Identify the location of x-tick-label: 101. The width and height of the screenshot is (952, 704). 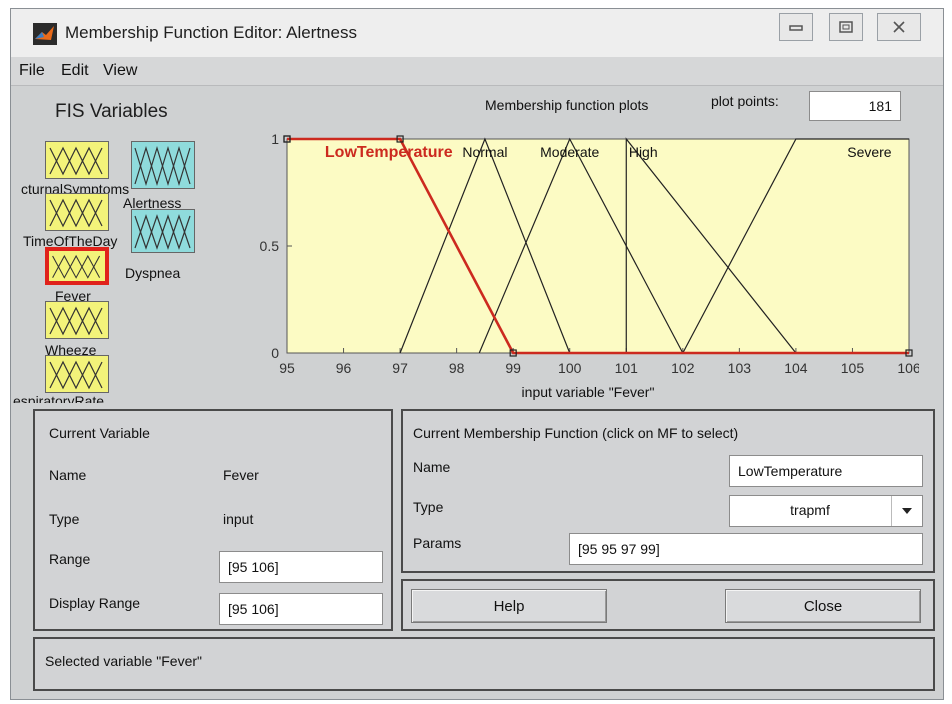
(627, 368).